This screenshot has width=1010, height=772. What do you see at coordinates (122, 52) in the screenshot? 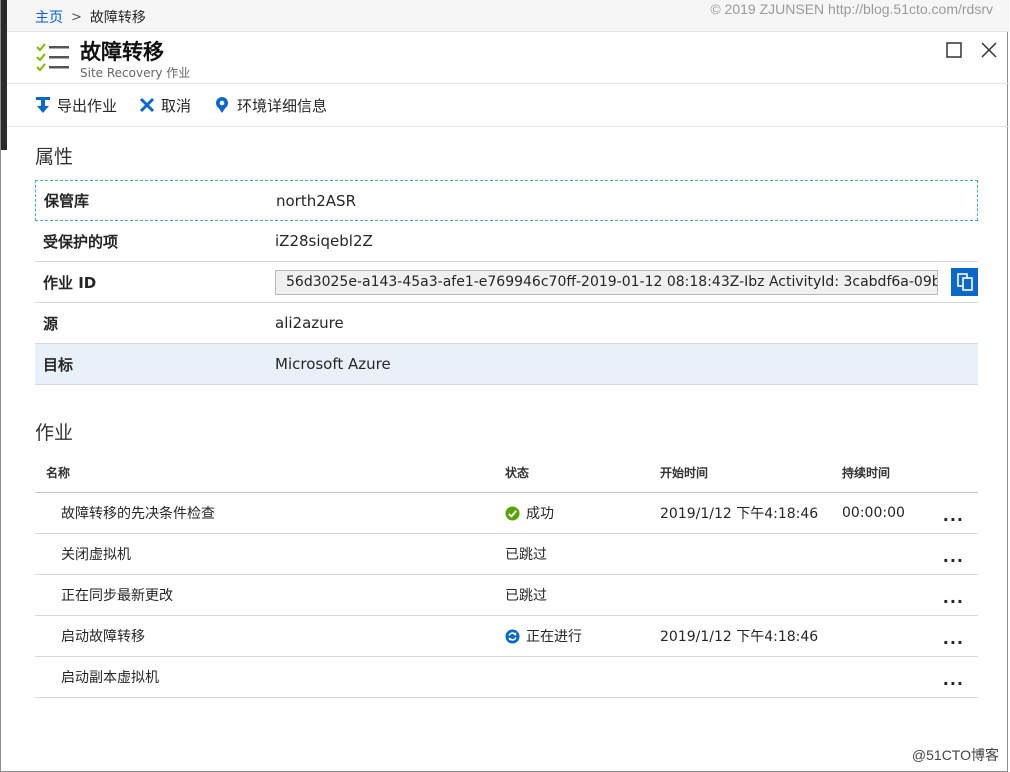
I see `page-title: 故障转移` at bounding box center [122, 52].